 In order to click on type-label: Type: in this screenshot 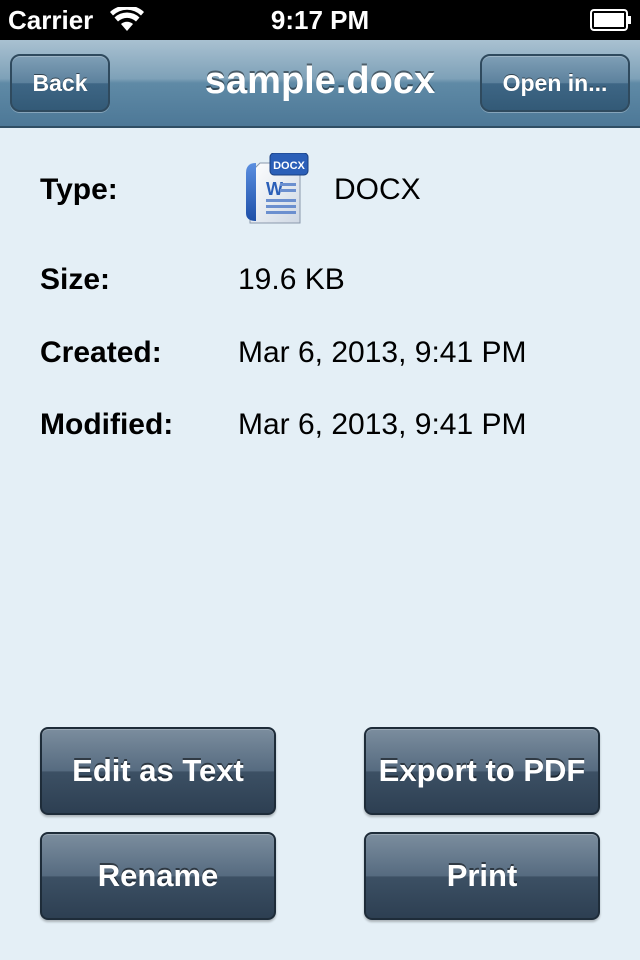, I will do `click(79, 189)`.